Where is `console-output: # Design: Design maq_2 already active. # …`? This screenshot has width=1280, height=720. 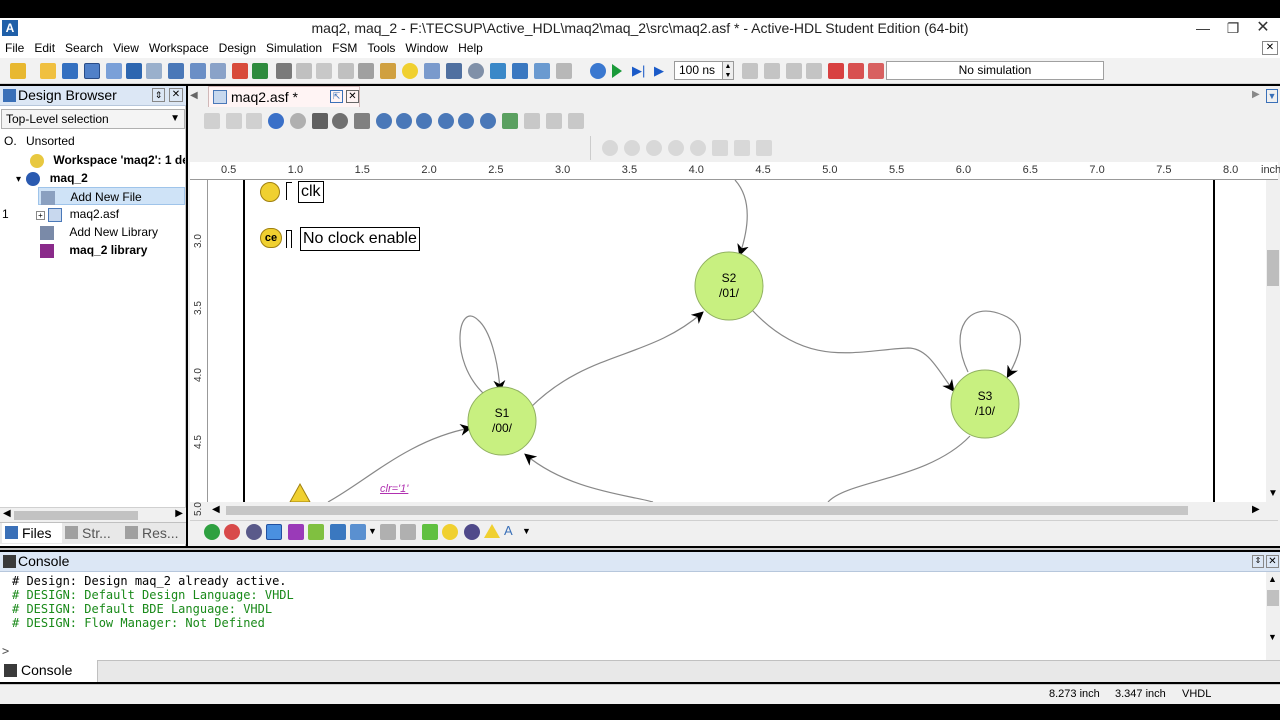
console-output: # Design: Design maq_2 already active. # … is located at coordinates (633, 616).